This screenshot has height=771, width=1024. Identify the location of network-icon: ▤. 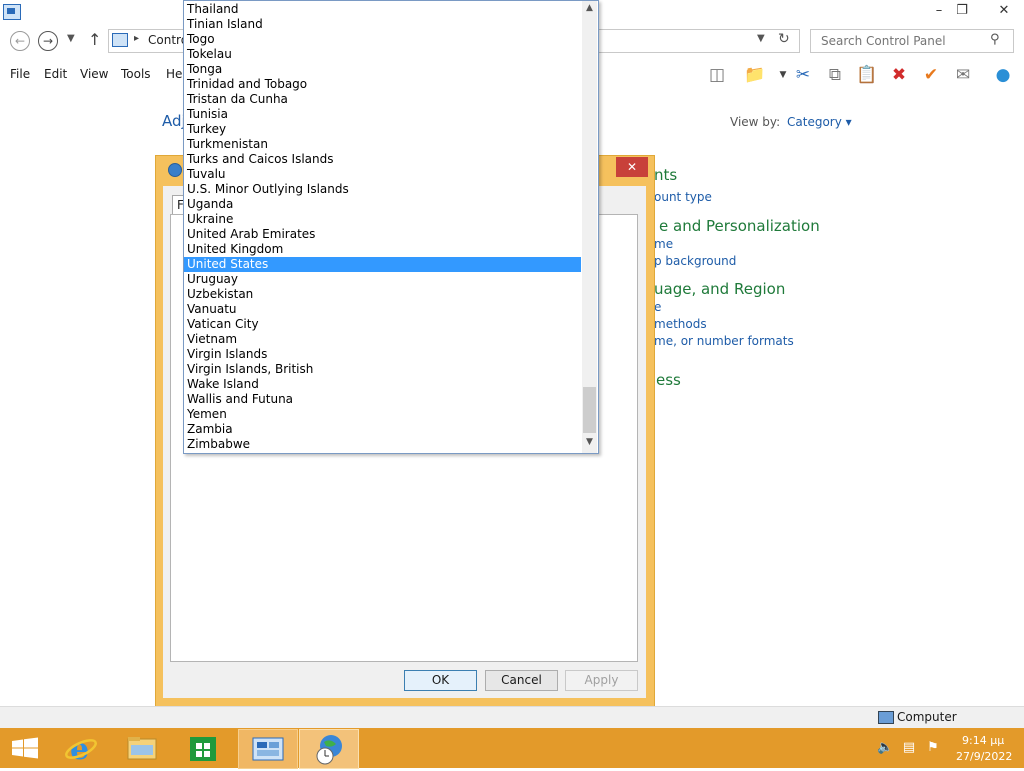
(909, 748).